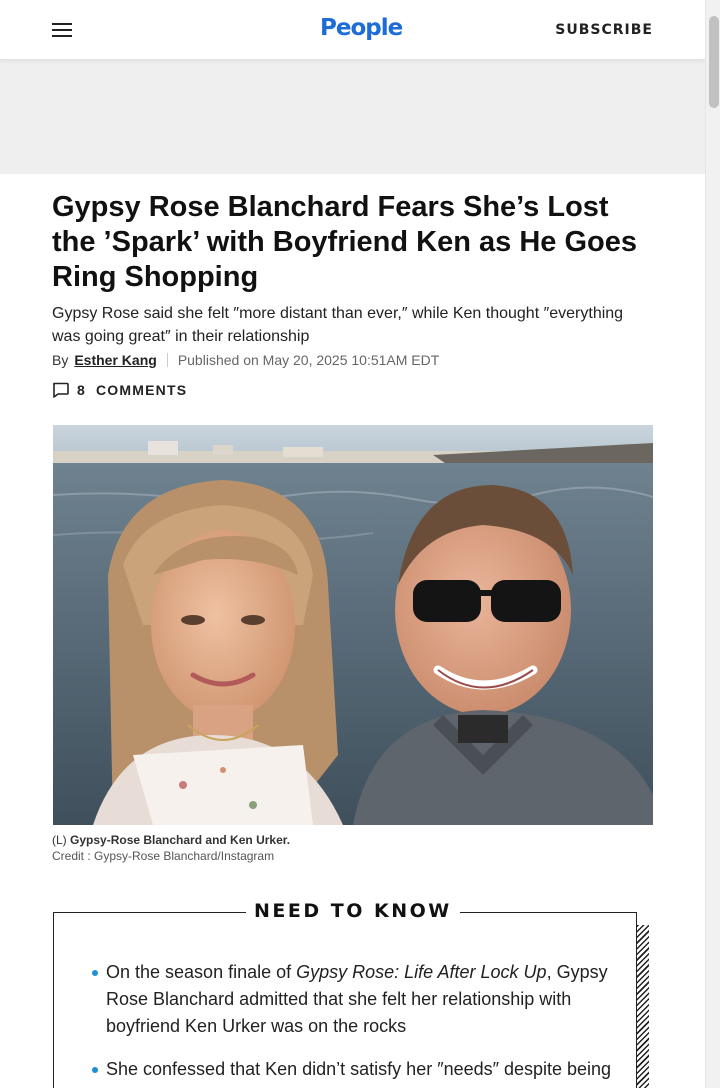 The width and height of the screenshot is (720, 1088). What do you see at coordinates (115, 360) in the screenshot?
I see `author-link: Esther Kang` at bounding box center [115, 360].